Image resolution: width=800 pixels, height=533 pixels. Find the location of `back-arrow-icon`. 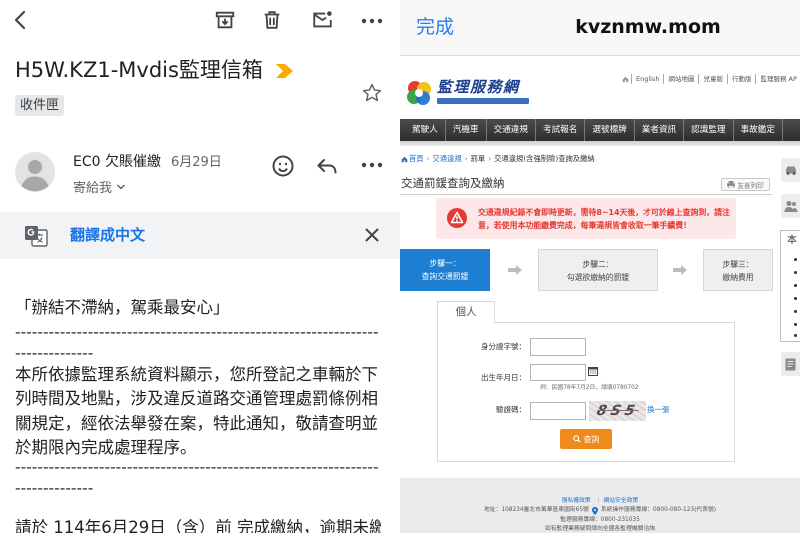

back-arrow-icon is located at coordinates (21, 20).